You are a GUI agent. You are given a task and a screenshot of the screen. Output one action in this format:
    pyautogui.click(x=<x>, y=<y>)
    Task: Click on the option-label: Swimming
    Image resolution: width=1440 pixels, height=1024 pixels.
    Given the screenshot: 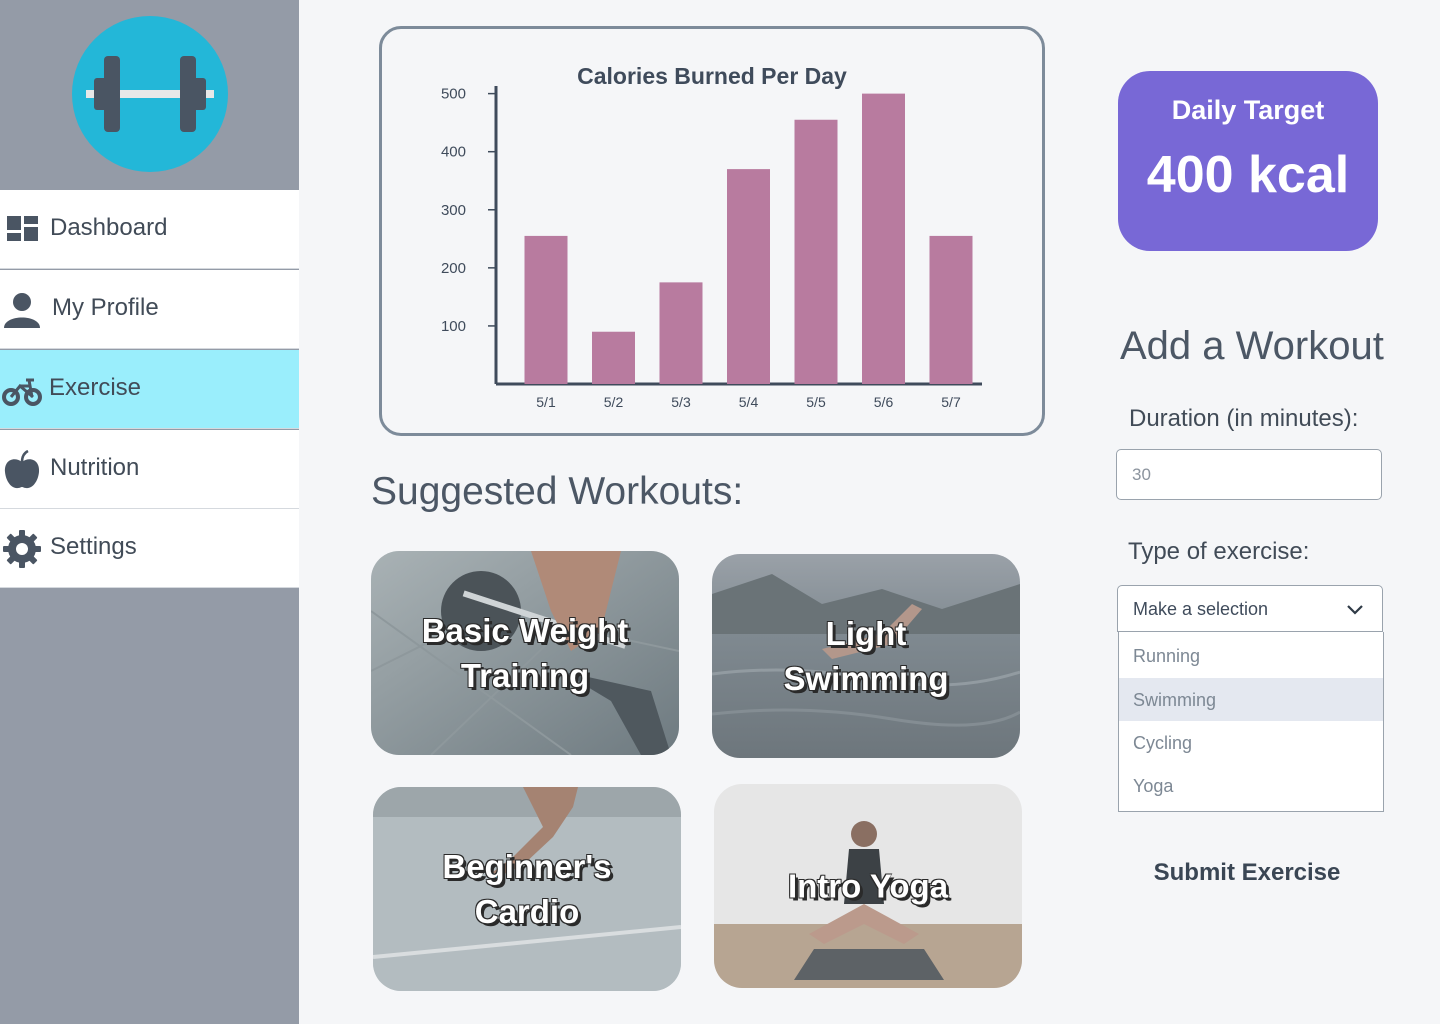 What is the action you would take?
    pyautogui.click(x=1175, y=700)
    